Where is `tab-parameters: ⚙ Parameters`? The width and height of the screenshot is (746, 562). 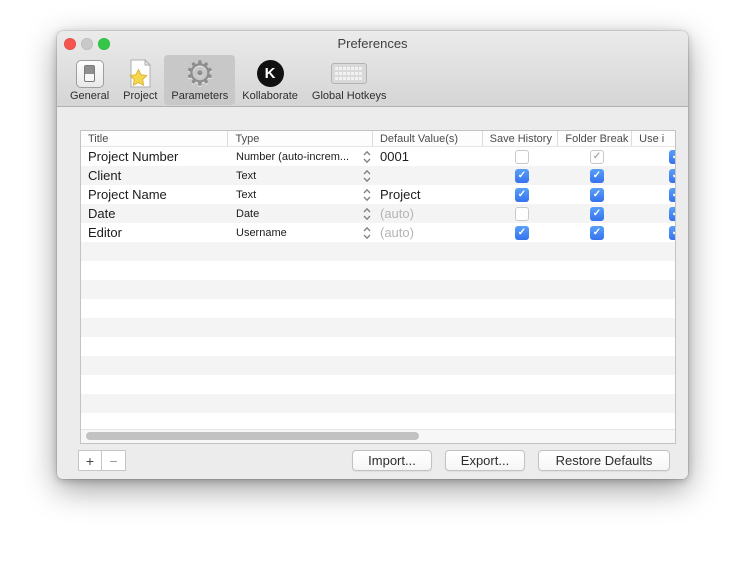 tab-parameters: ⚙ Parameters is located at coordinates (200, 79).